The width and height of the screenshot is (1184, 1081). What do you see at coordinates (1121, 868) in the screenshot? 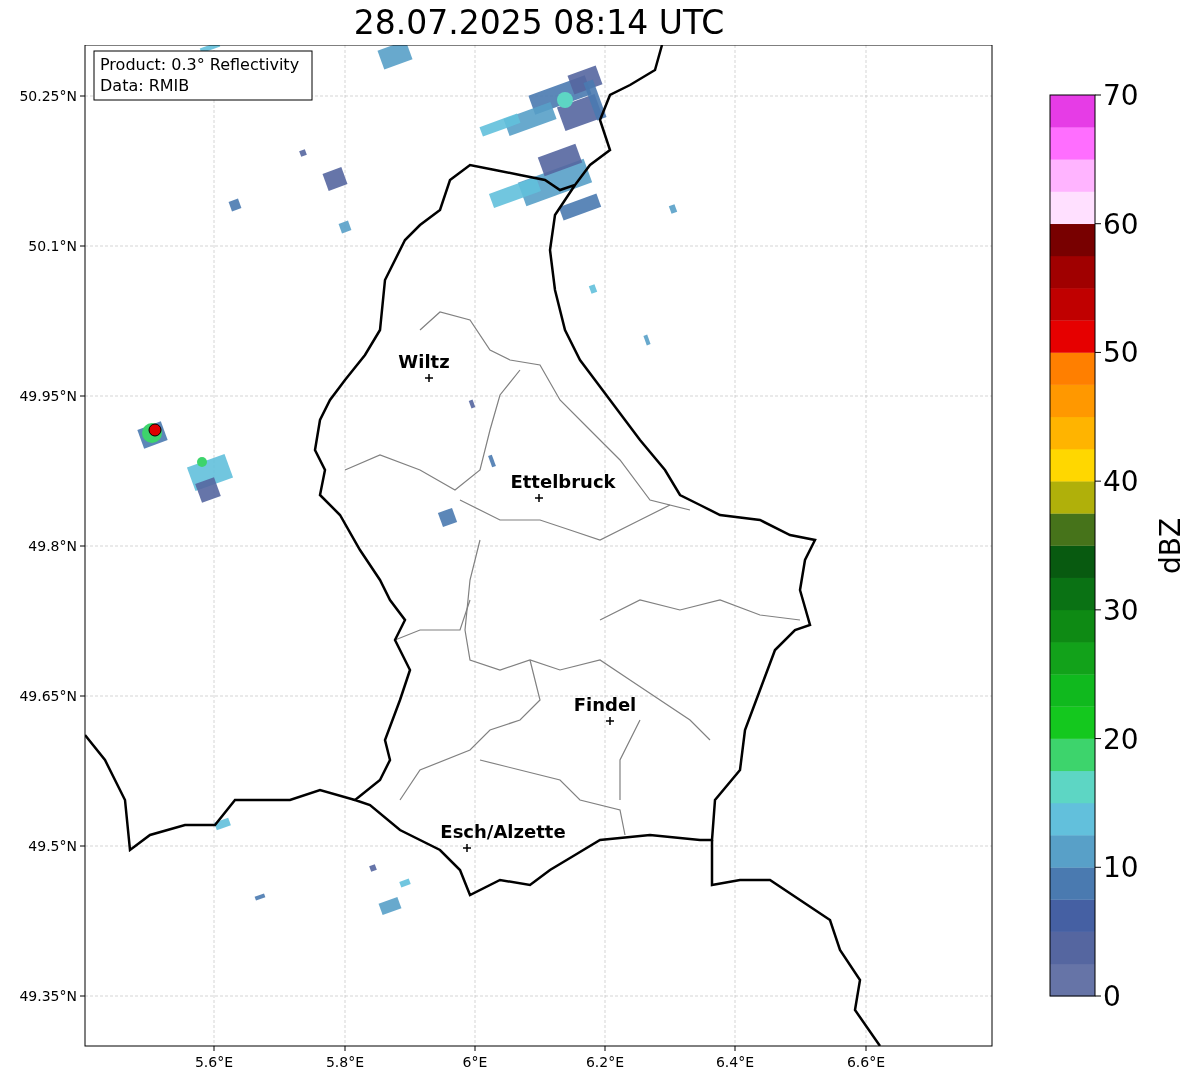
I see `colorbar-tick-label: 10` at bounding box center [1121, 868].